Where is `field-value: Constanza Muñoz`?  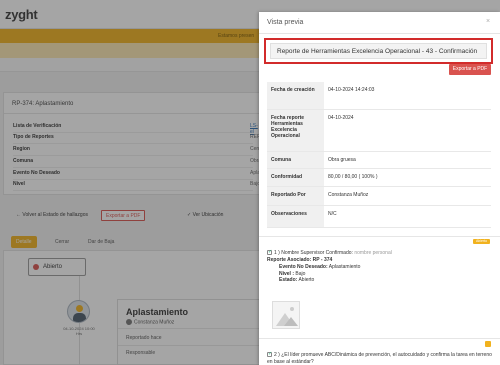
field-value: Constanza Muñoz is located at coordinates (348, 195).